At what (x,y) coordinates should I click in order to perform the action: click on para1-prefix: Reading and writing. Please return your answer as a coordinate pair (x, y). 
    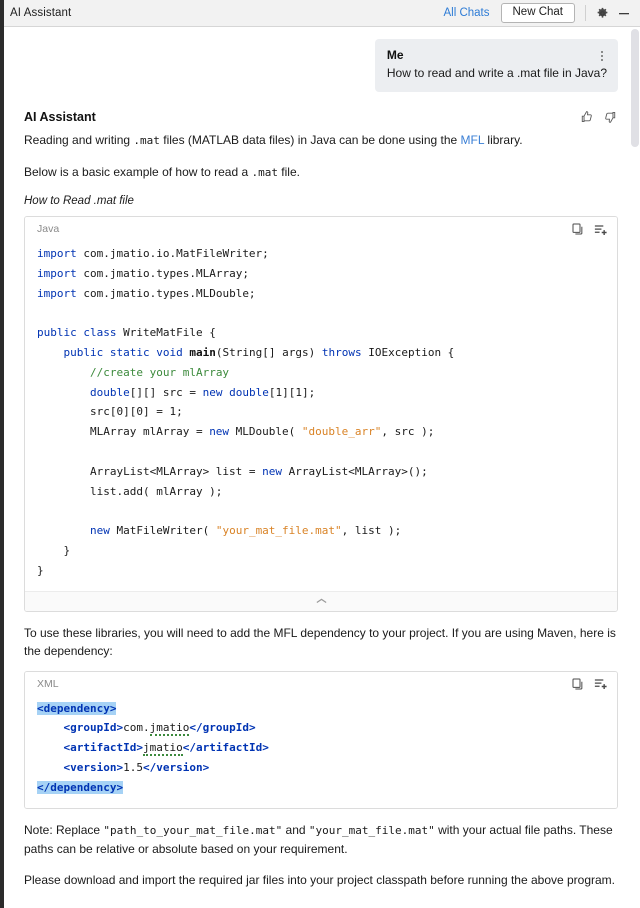
    Looking at the image, I should click on (79, 140).